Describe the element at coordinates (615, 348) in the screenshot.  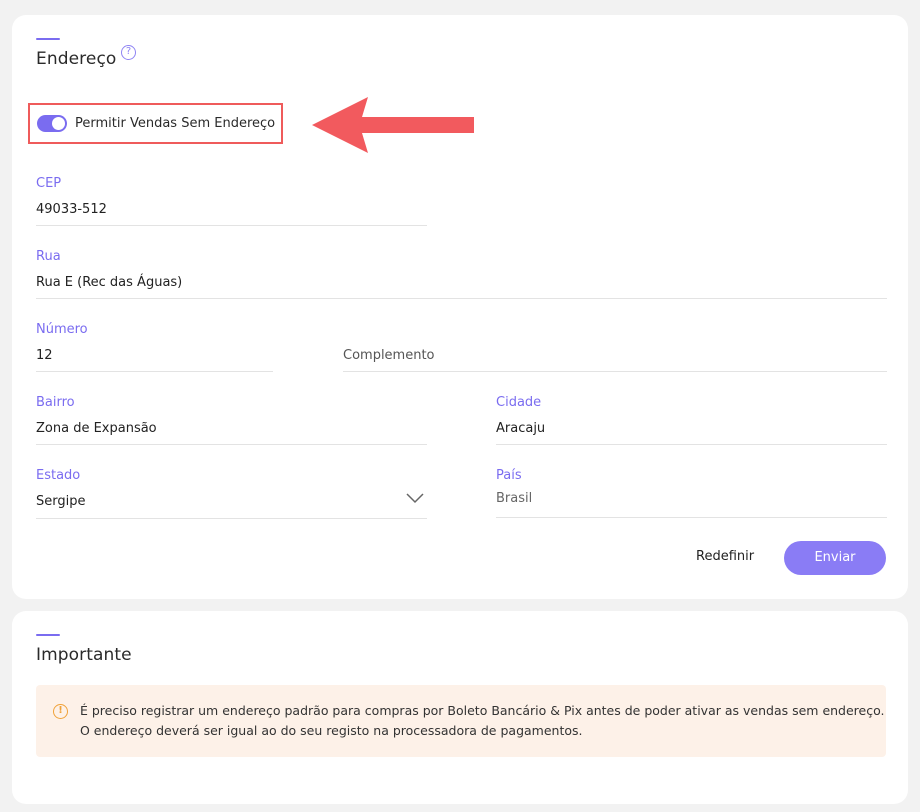
I see `complement-field: Complemento` at that location.